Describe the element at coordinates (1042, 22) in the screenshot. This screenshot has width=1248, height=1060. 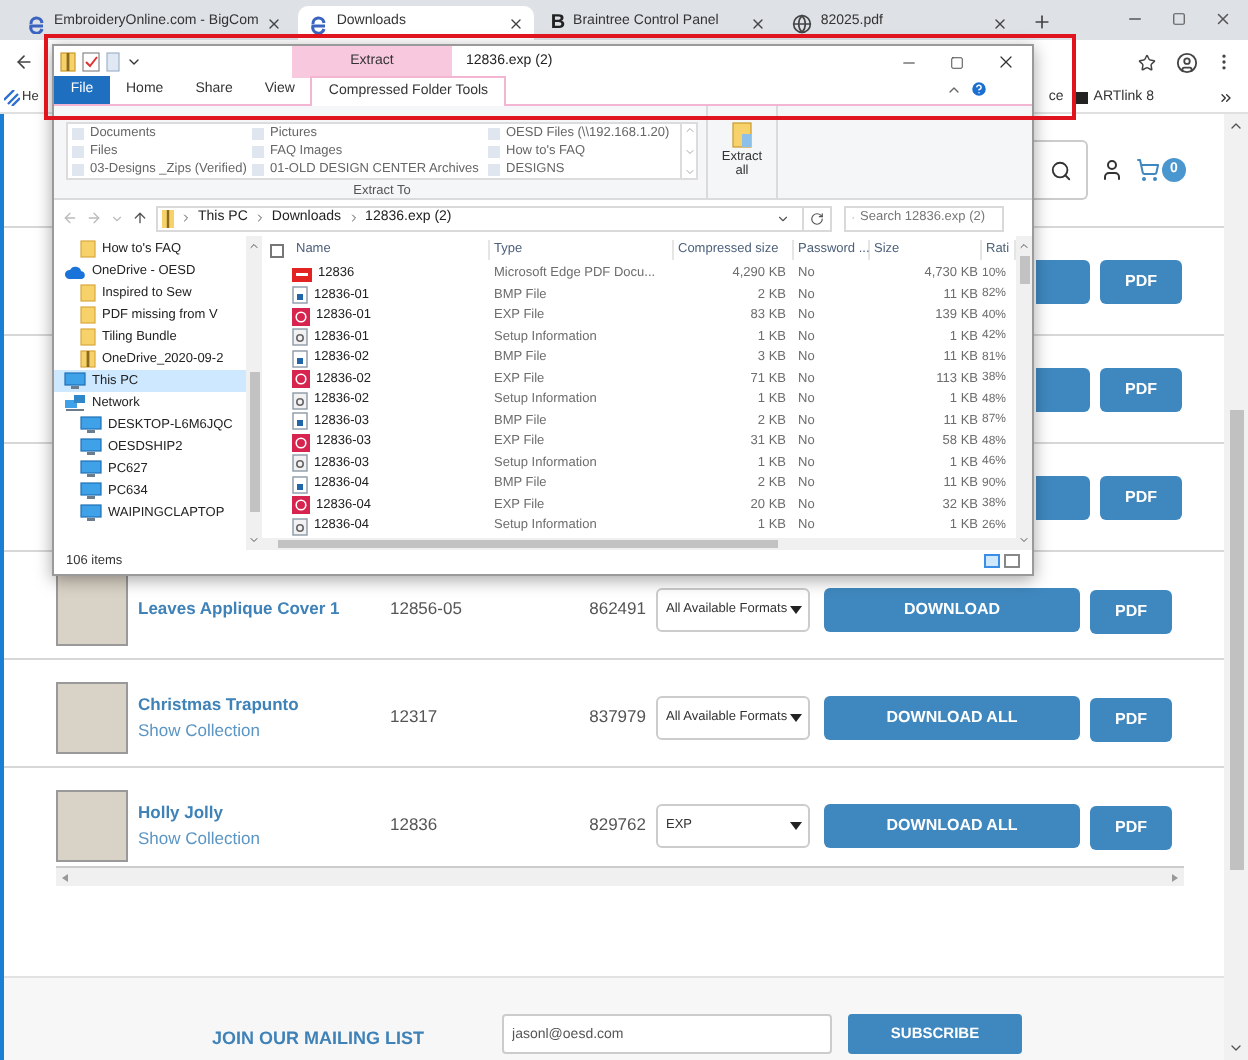
I see `new-tab-icon` at that location.